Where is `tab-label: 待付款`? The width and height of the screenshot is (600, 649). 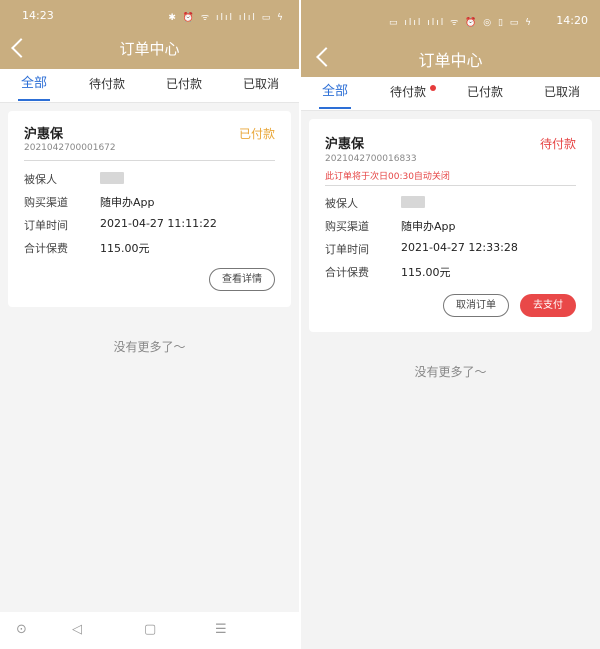
tab-label: 待付款 is located at coordinates (407, 92).